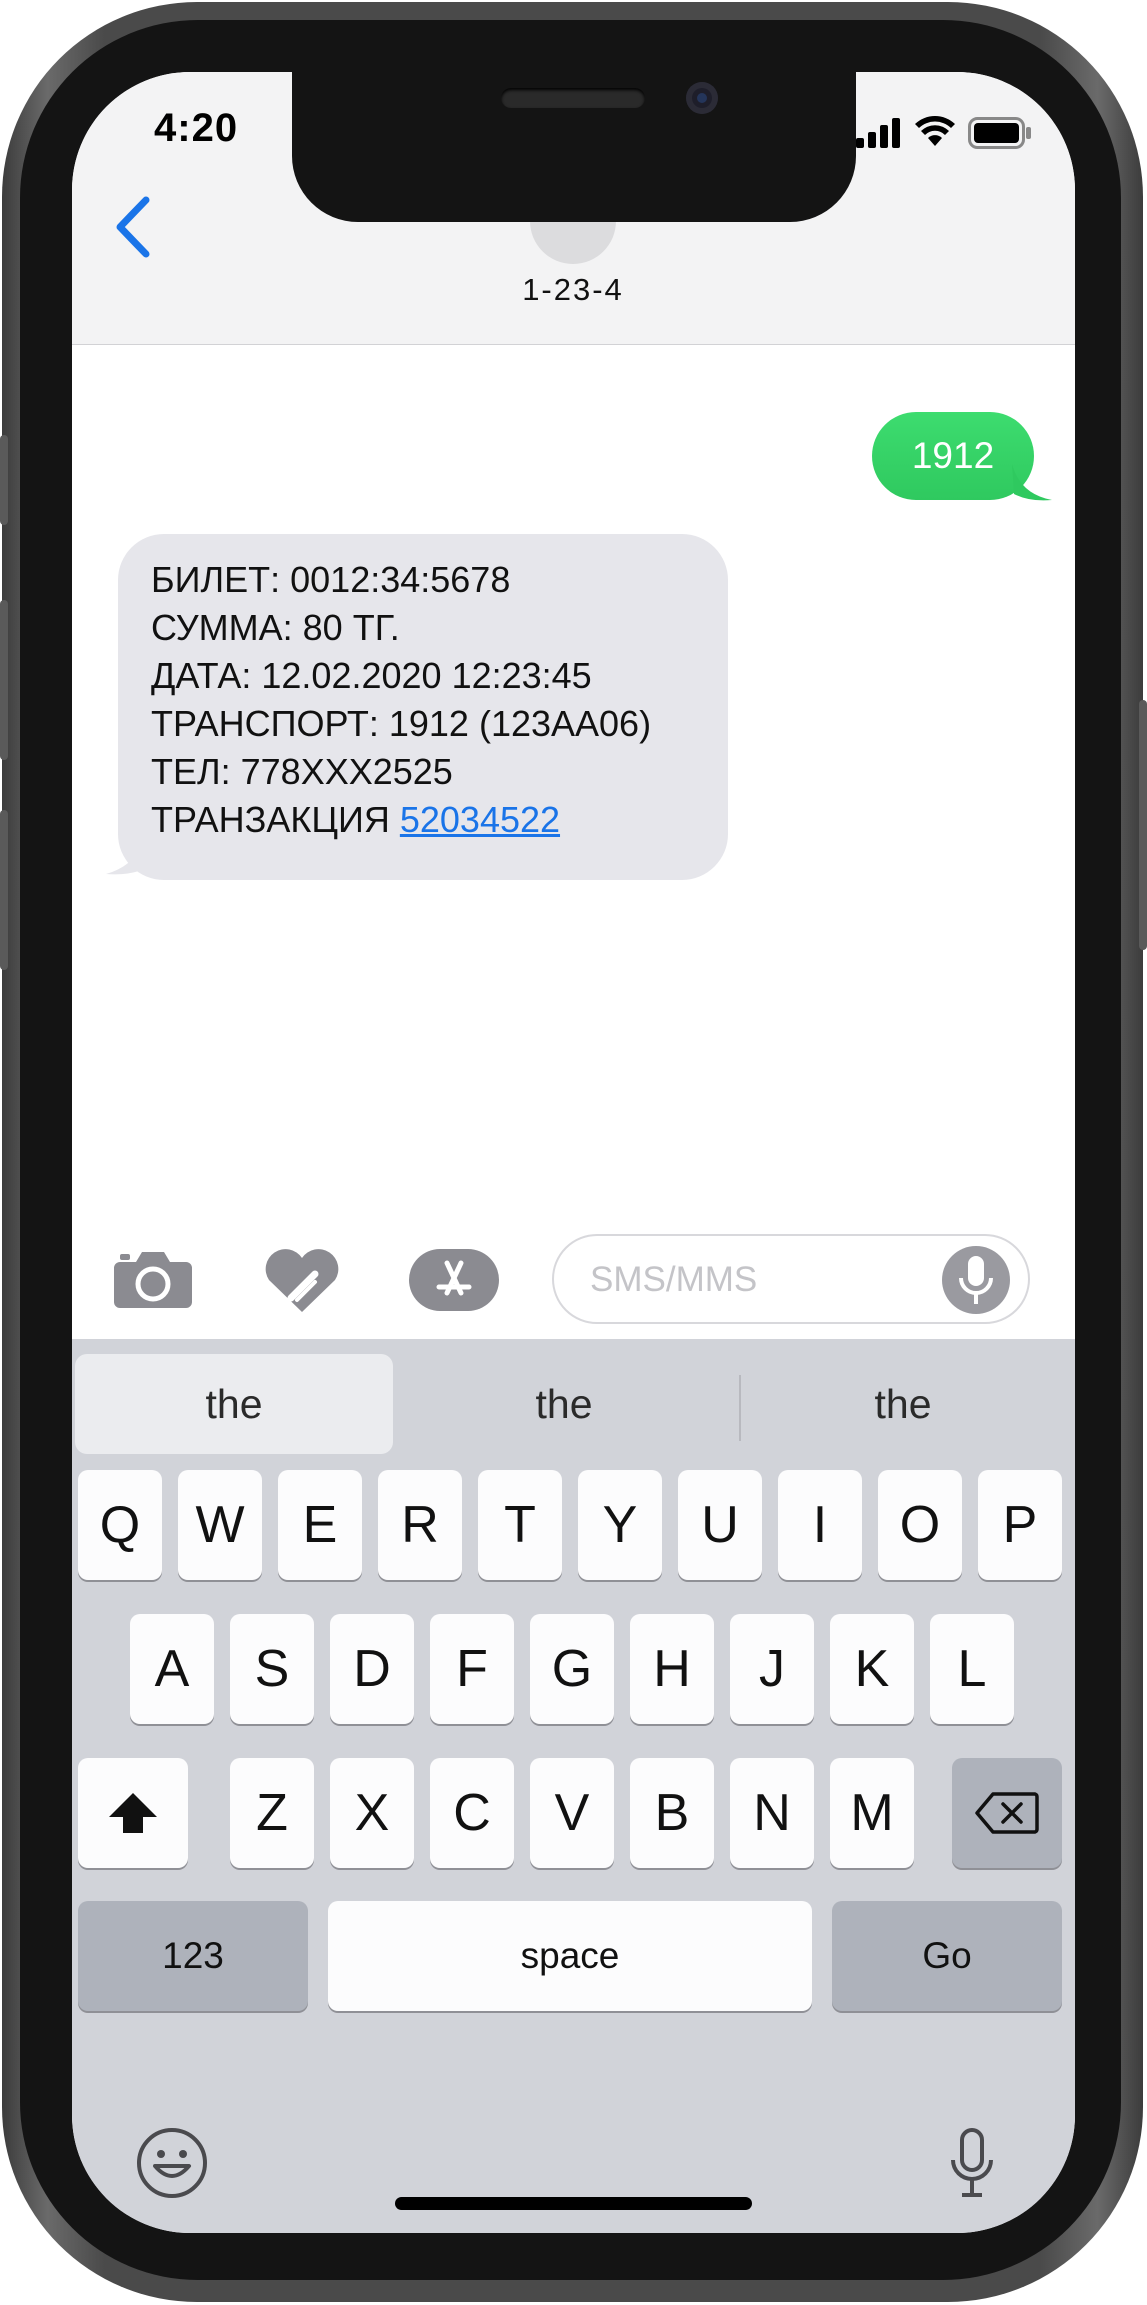 The width and height of the screenshot is (1147, 2305). I want to click on emoji-button, so click(172, 2163).